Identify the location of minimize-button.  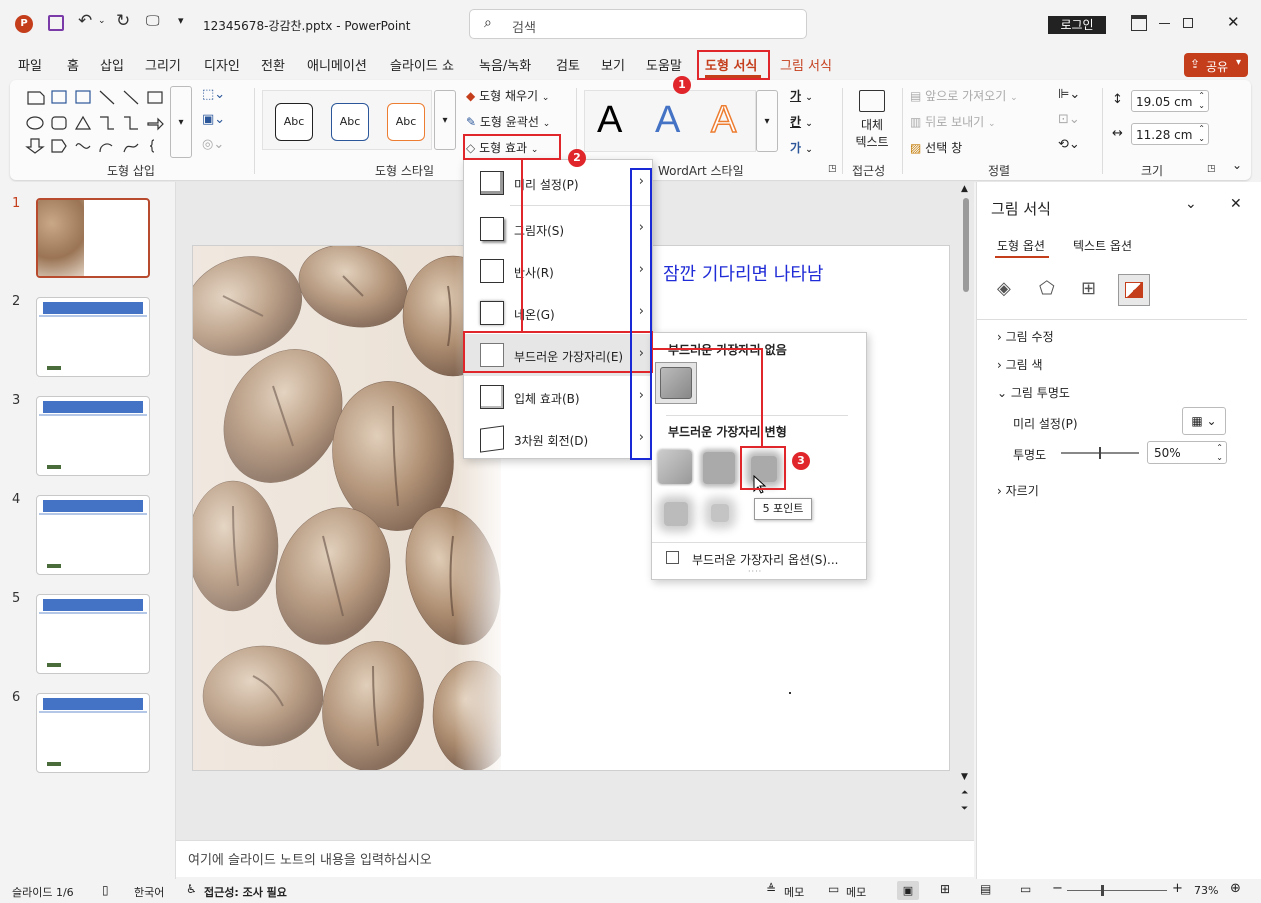
(1164, 23).